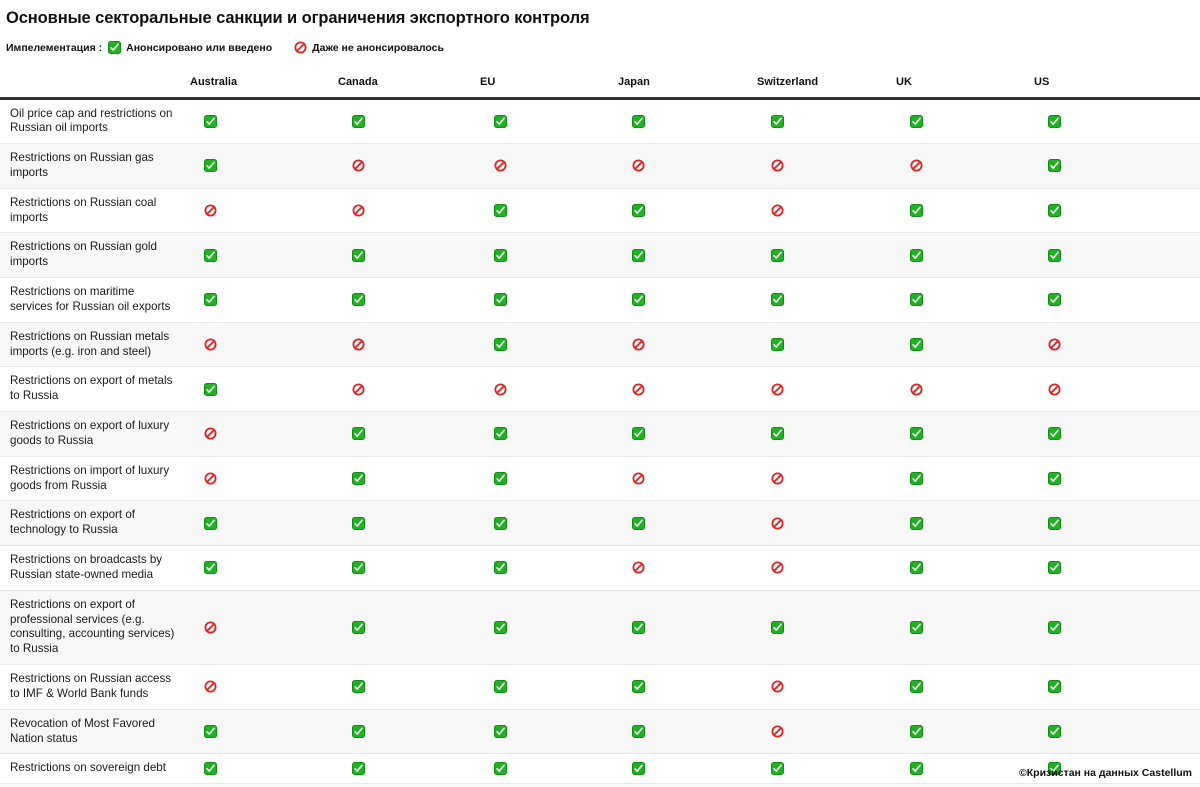 The width and height of the screenshot is (1200, 787). I want to click on table-row: Restrictions on Russian gold imports, so click(600, 255).